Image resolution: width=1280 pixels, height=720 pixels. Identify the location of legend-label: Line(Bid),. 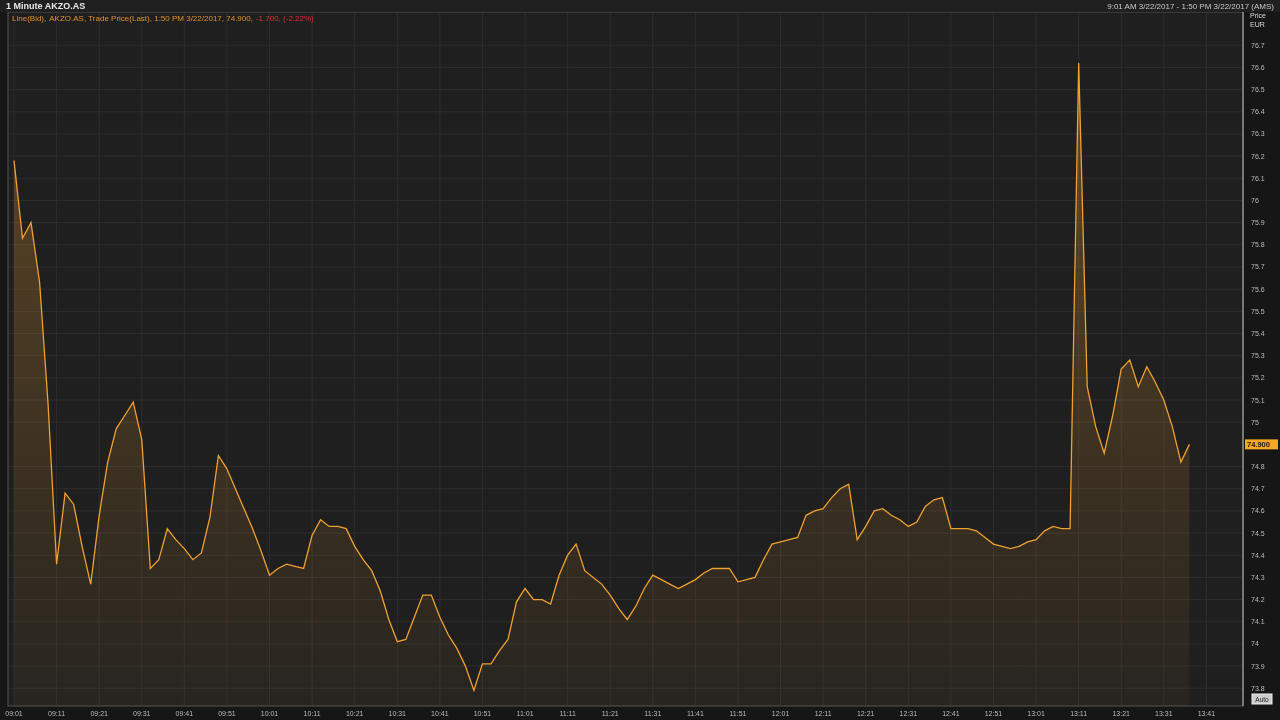
(29, 18).